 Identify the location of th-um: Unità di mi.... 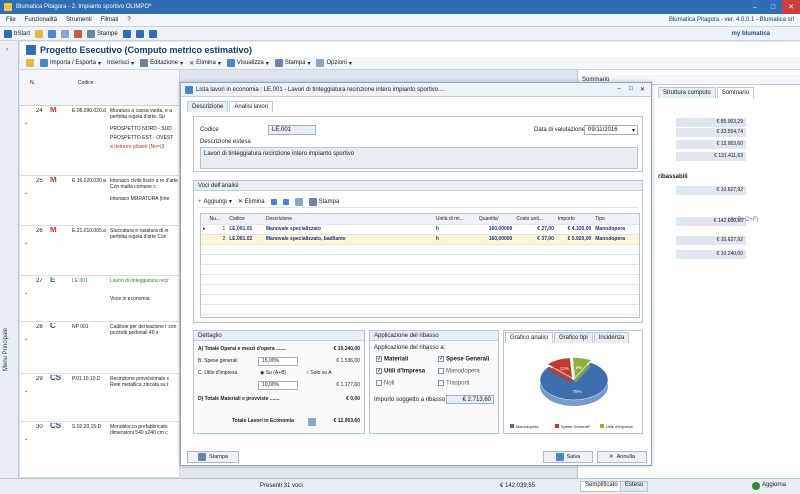
(455, 219).